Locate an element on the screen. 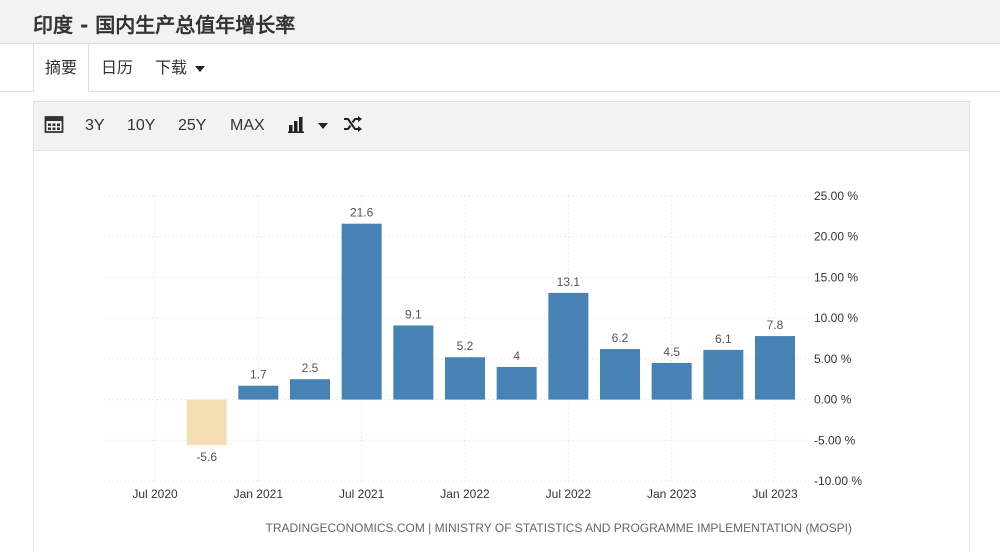 The image size is (1000, 557). y-tick-label: 25.00 % is located at coordinates (836, 196).